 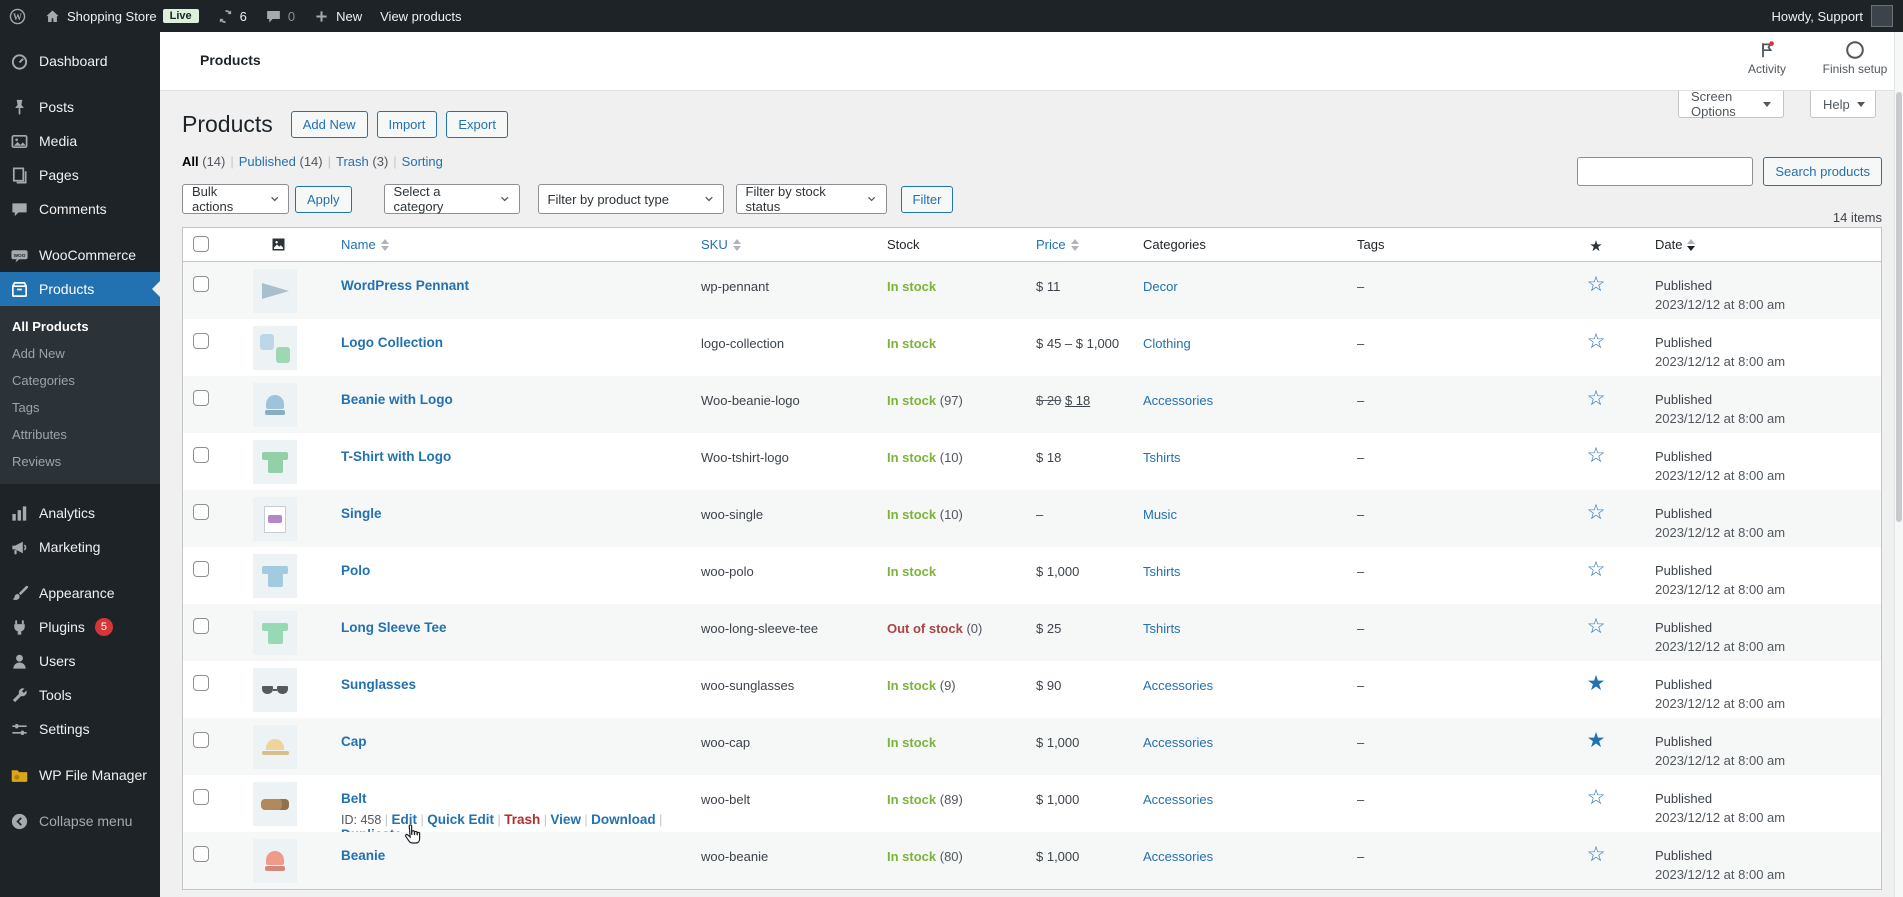 I want to click on row-action-download: Download, so click(x=623, y=819).